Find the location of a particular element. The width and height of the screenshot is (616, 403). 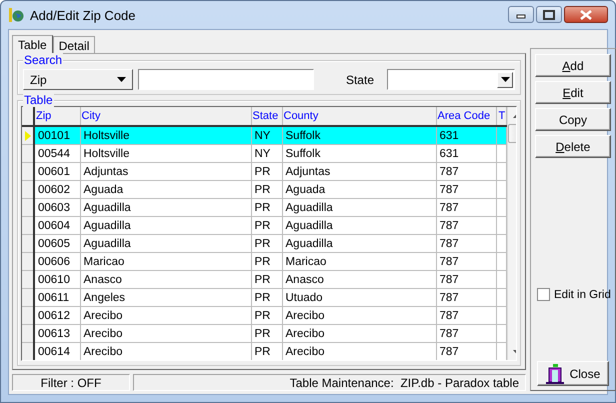

checkbox-label: Edit in Grid is located at coordinates (582, 294).